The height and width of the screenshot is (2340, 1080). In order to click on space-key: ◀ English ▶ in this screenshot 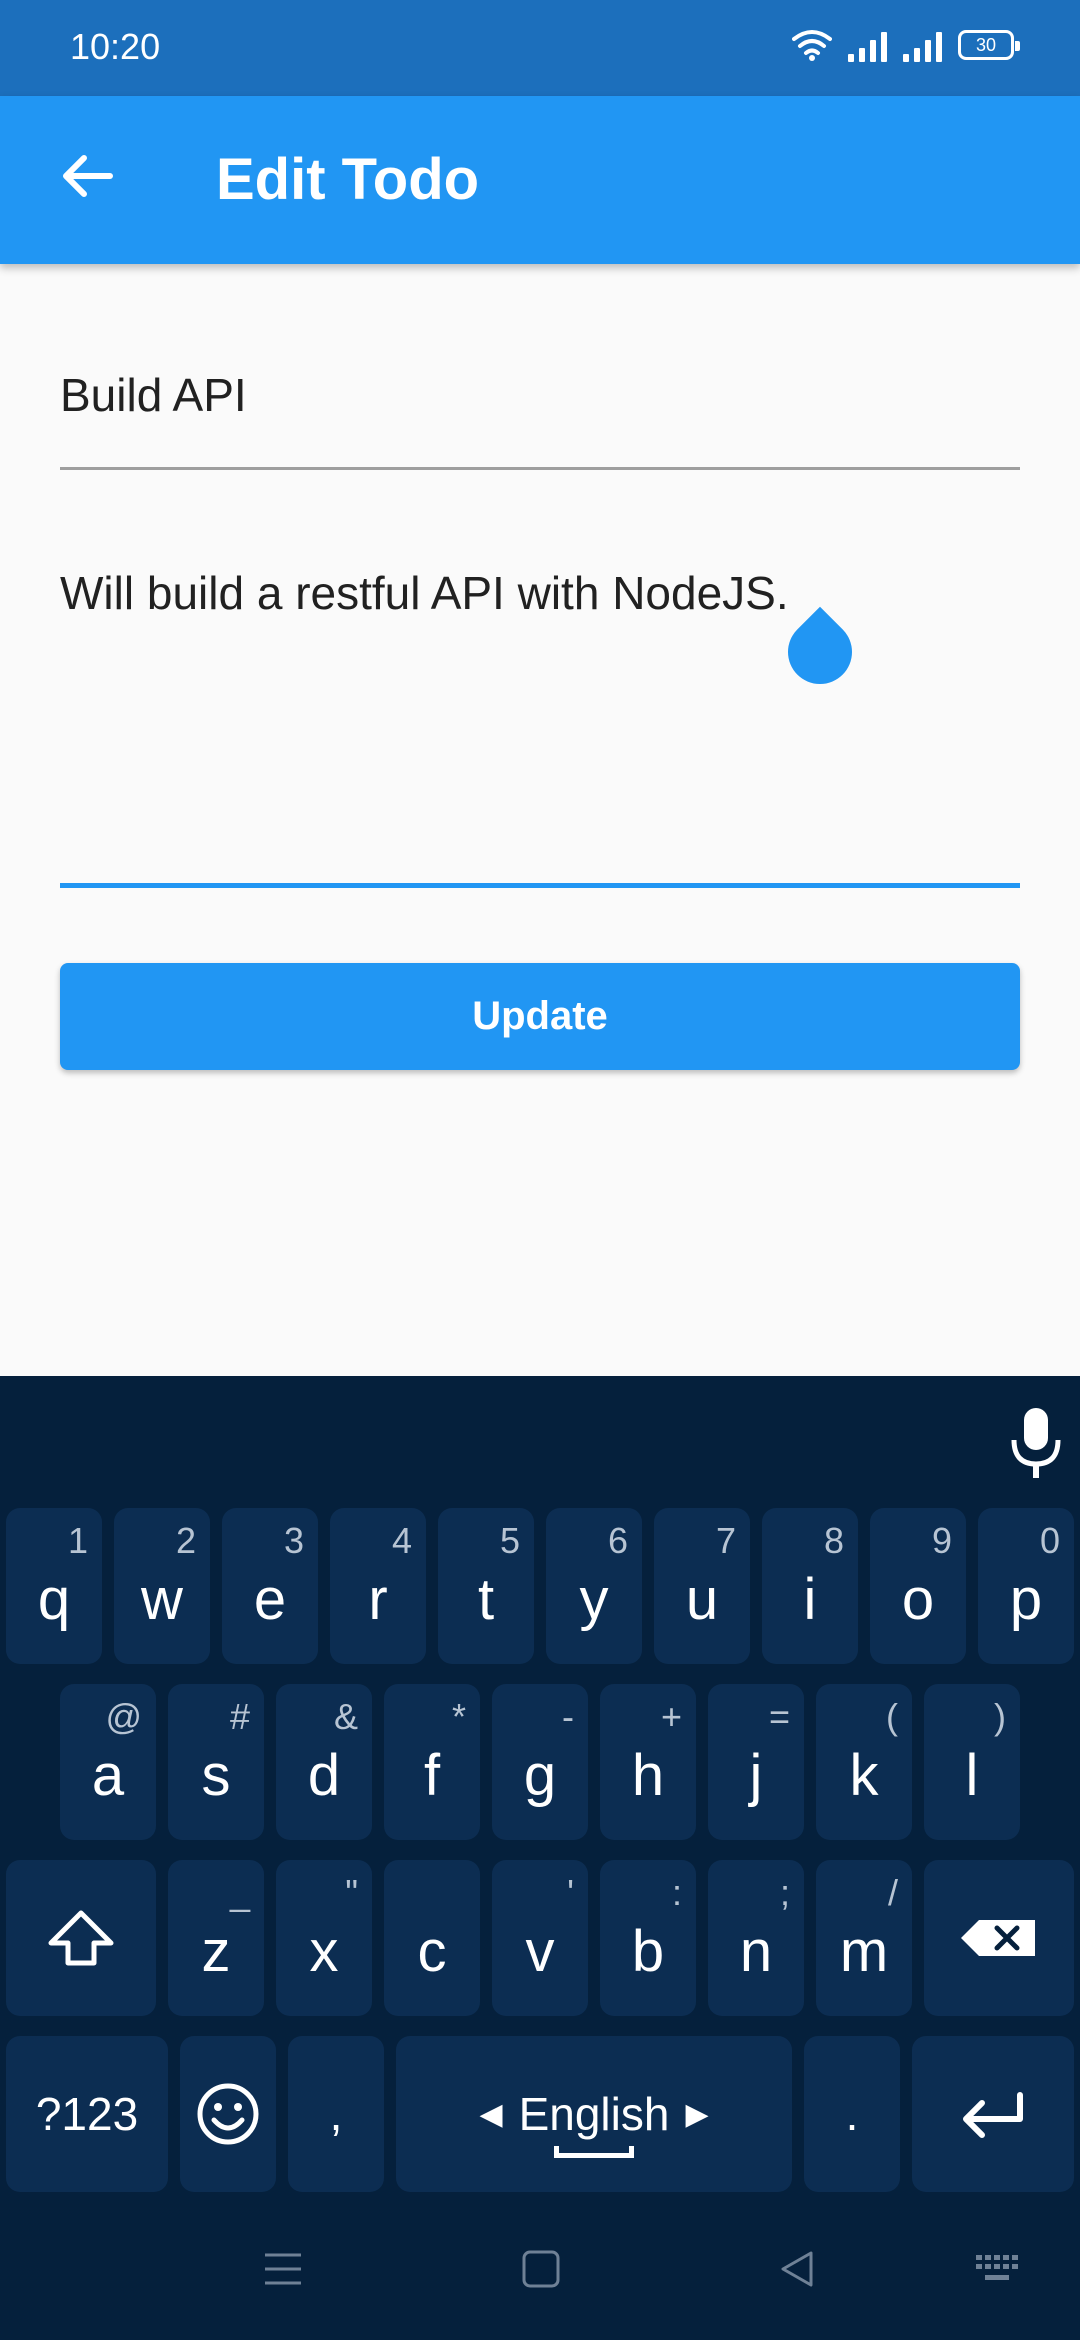, I will do `click(594, 2114)`.